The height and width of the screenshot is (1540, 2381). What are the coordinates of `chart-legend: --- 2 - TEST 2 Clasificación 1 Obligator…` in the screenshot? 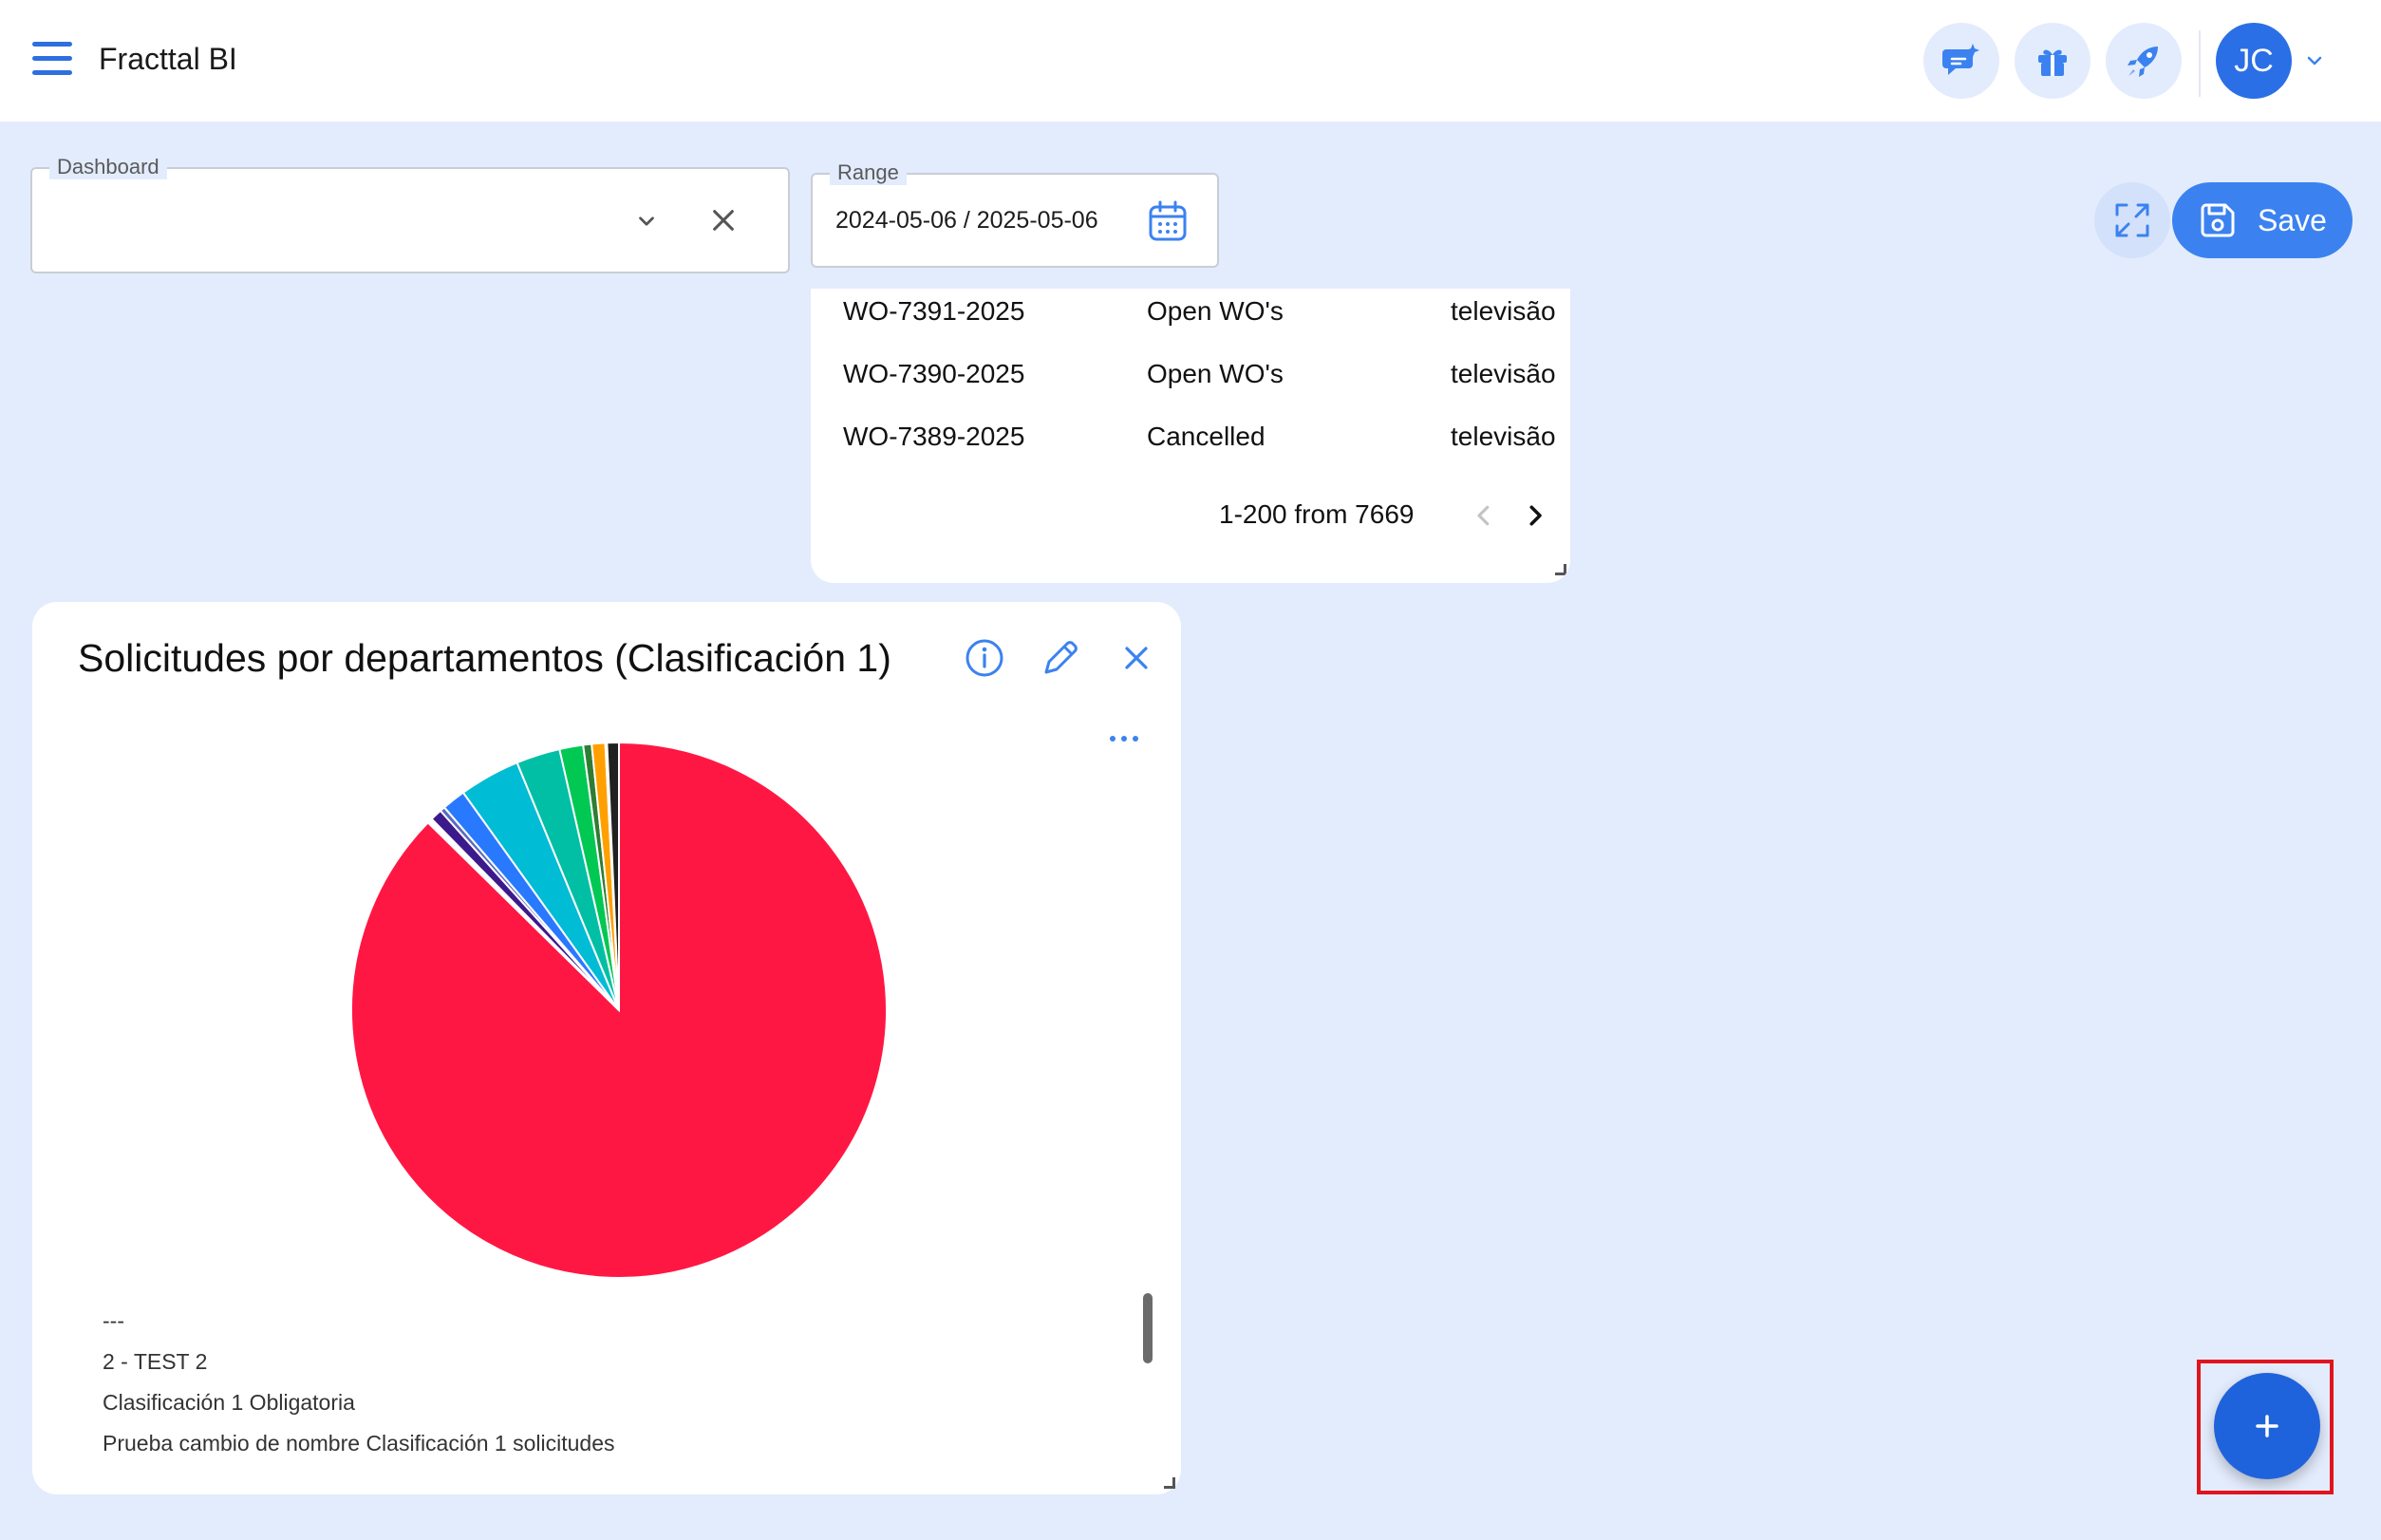 It's located at (597, 1387).